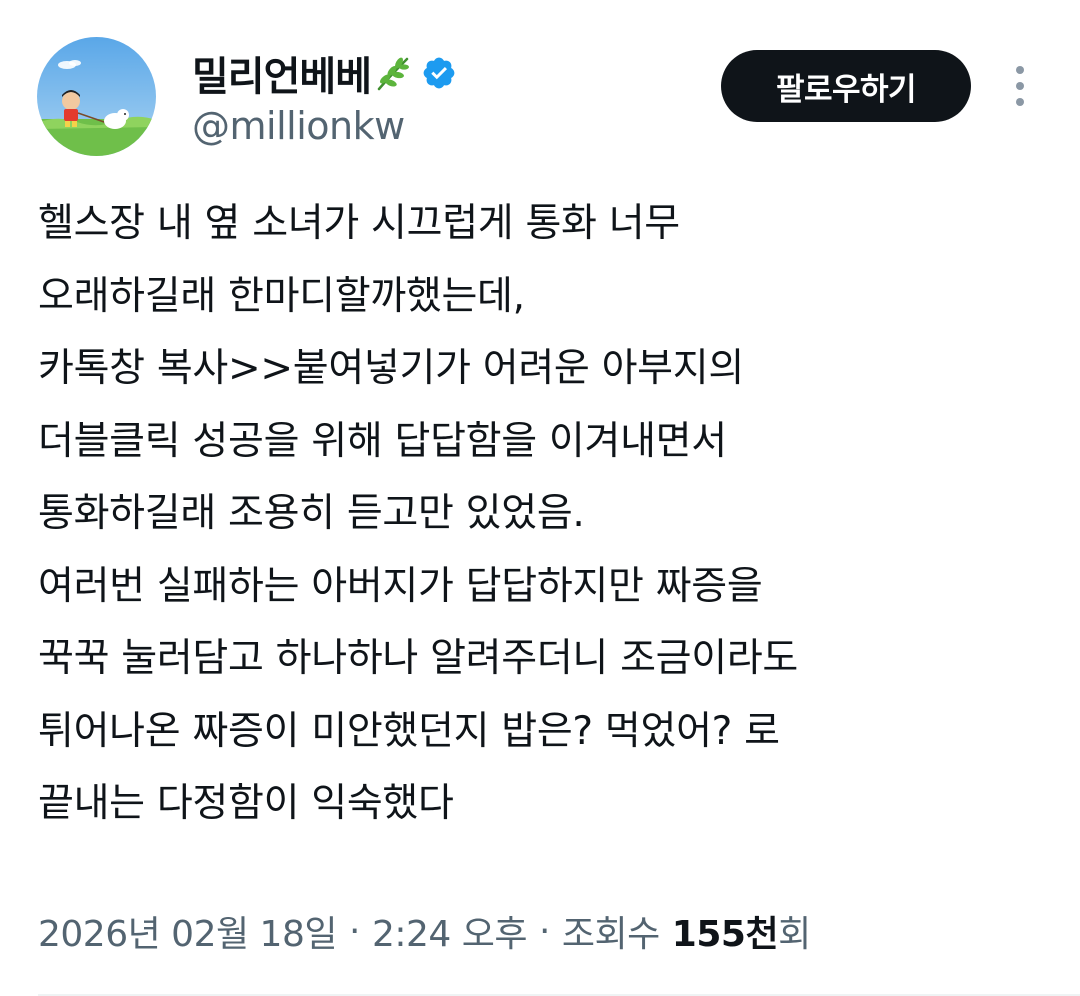 This screenshot has height=996, width=1080. What do you see at coordinates (281, 296) in the screenshot?
I see `tweet-line: 오래하길래 한마디할까했는데,` at bounding box center [281, 296].